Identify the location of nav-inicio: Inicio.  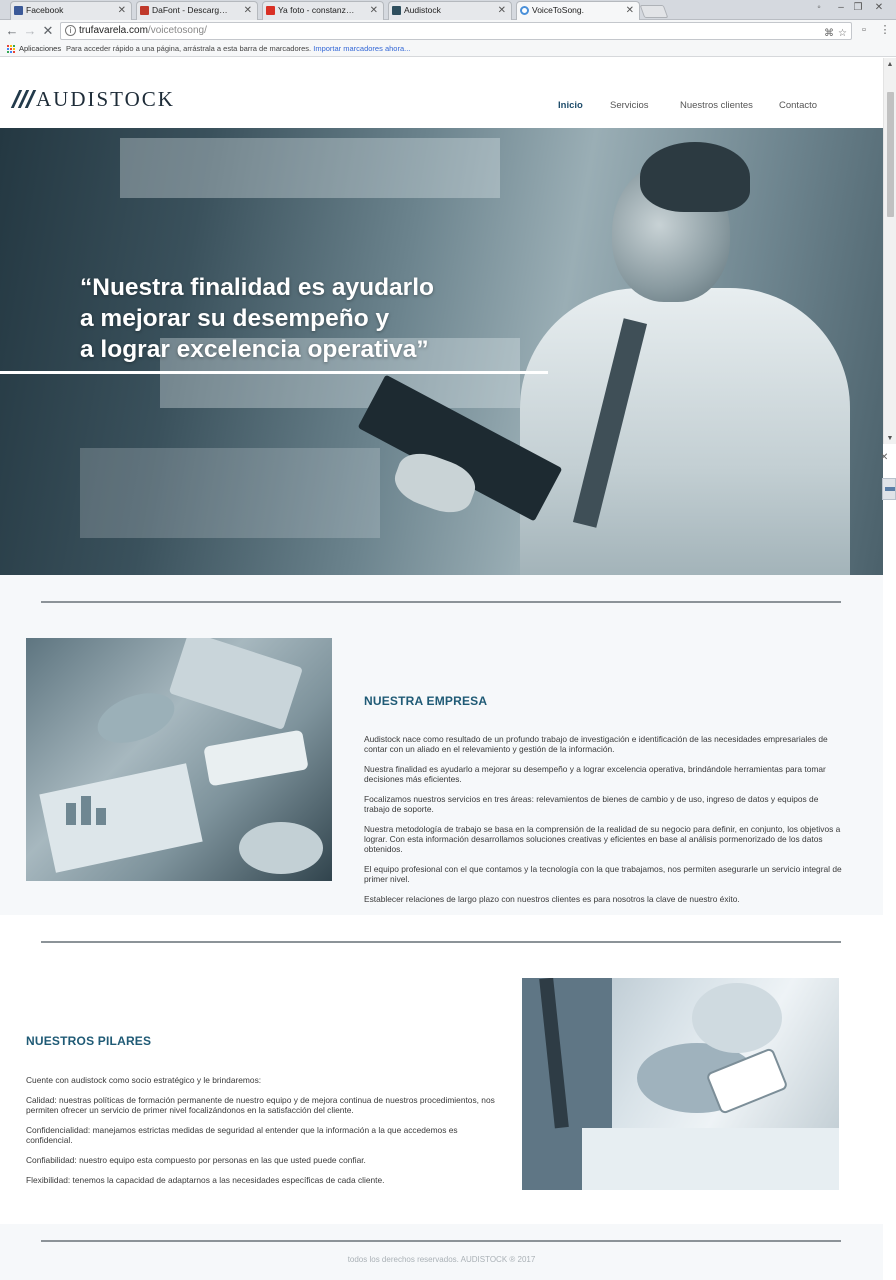
(570, 105).